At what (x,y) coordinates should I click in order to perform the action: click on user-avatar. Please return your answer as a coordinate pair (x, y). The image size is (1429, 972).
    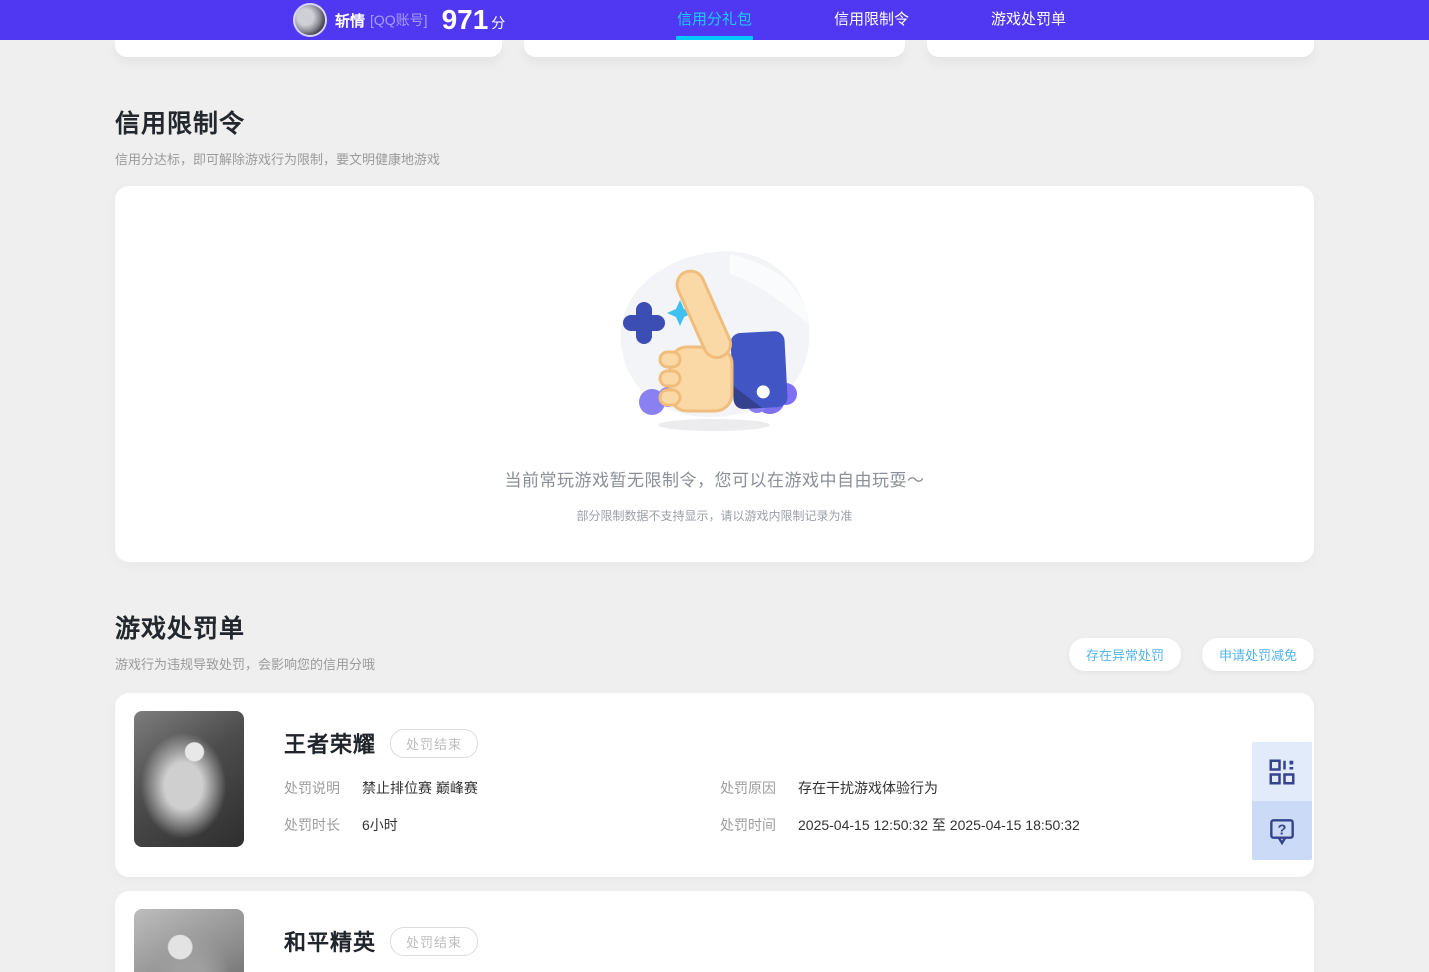
    Looking at the image, I should click on (310, 20).